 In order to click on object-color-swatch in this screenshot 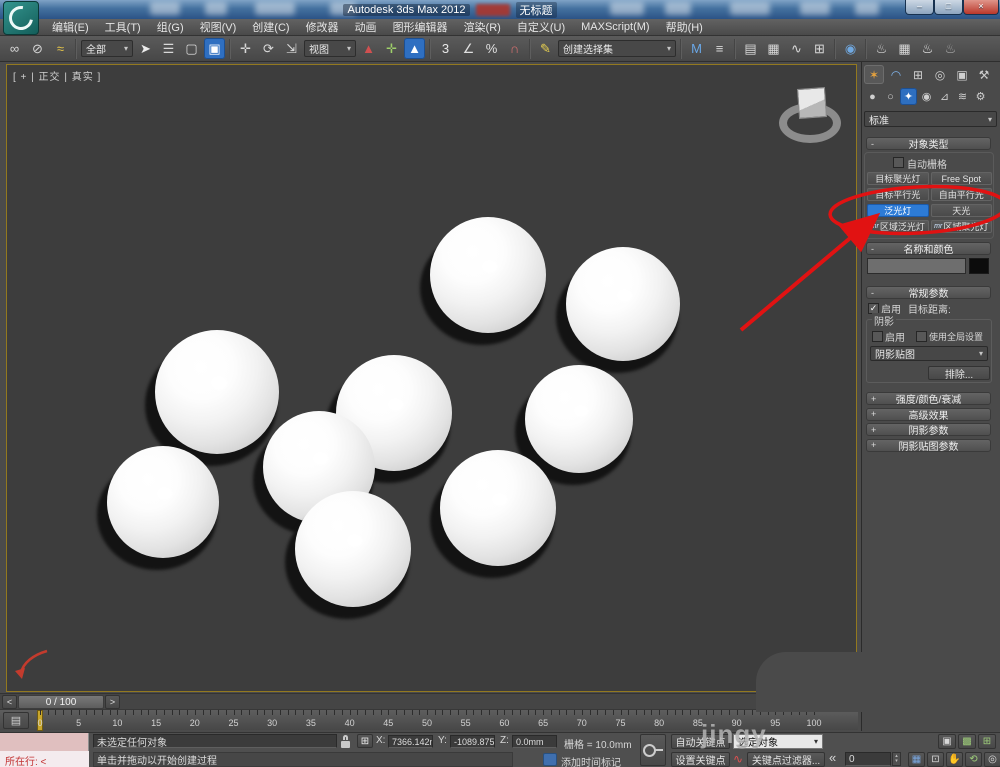, I will do `click(979, 266)`.